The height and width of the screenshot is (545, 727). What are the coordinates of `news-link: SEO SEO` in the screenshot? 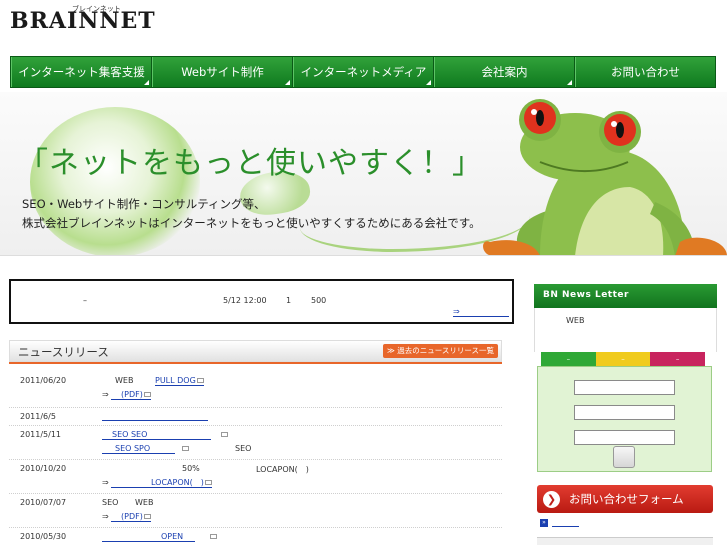 It's located at (157, 435).